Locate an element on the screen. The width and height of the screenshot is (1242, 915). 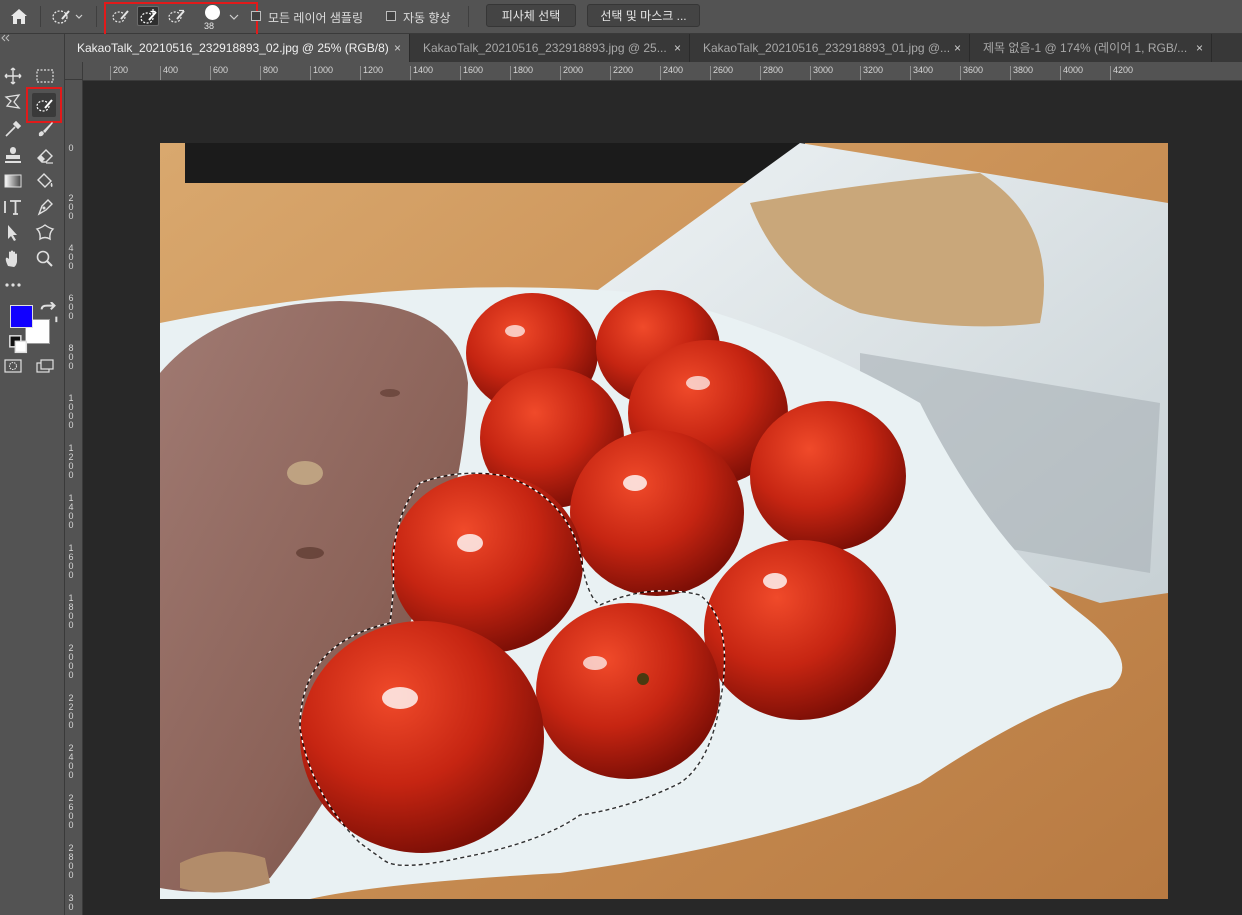
ruler-tick-label: 4000 is located at coordinates (1071, 73).